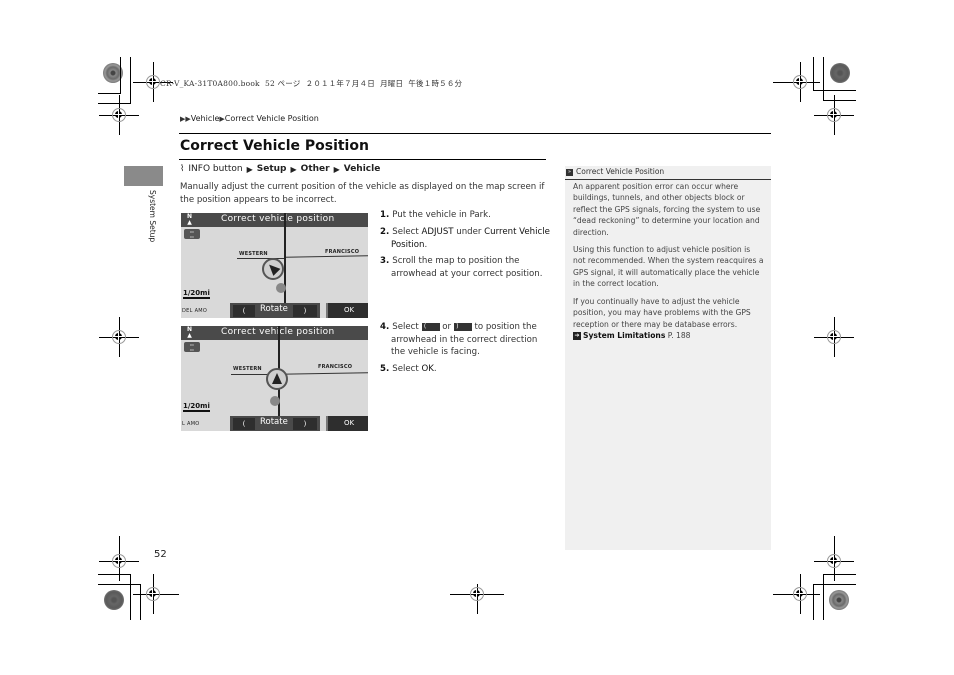 This screenshot has width=954, height=675. I want to click on cross-reference-link: System Limitations, so click(624, 335).